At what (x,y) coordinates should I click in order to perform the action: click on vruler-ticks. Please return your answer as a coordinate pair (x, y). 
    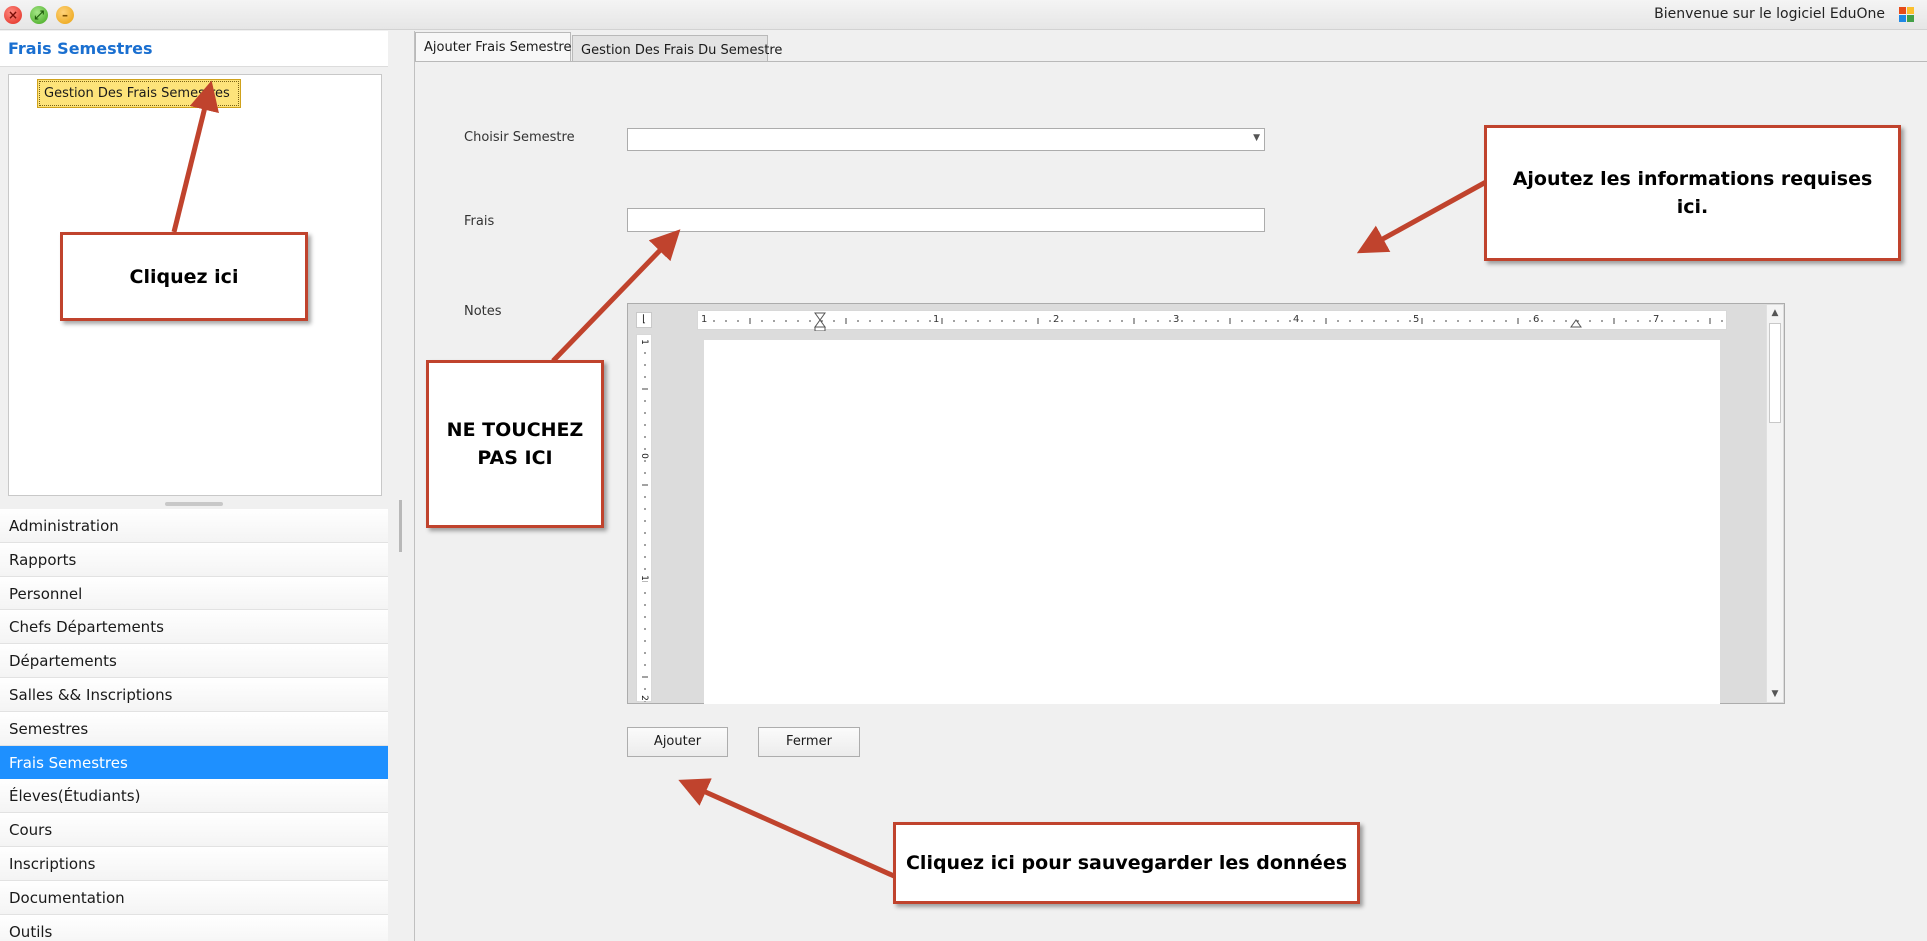
    Looking at the image, I should click on (645, 521).